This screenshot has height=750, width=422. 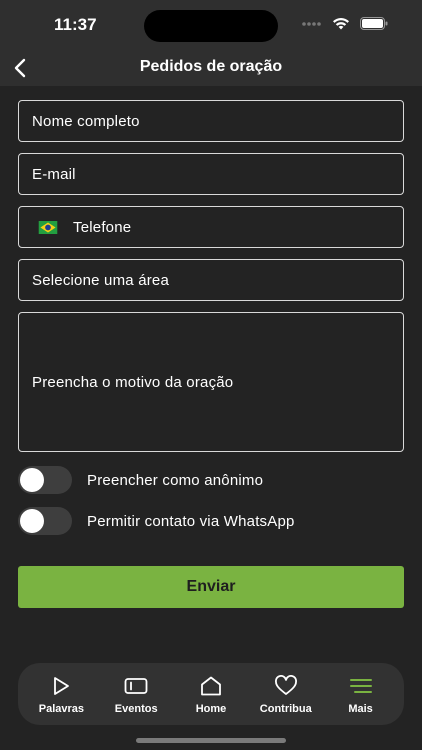 I want to click on tab-contribua: Contribua, so click(x=286, y=694).